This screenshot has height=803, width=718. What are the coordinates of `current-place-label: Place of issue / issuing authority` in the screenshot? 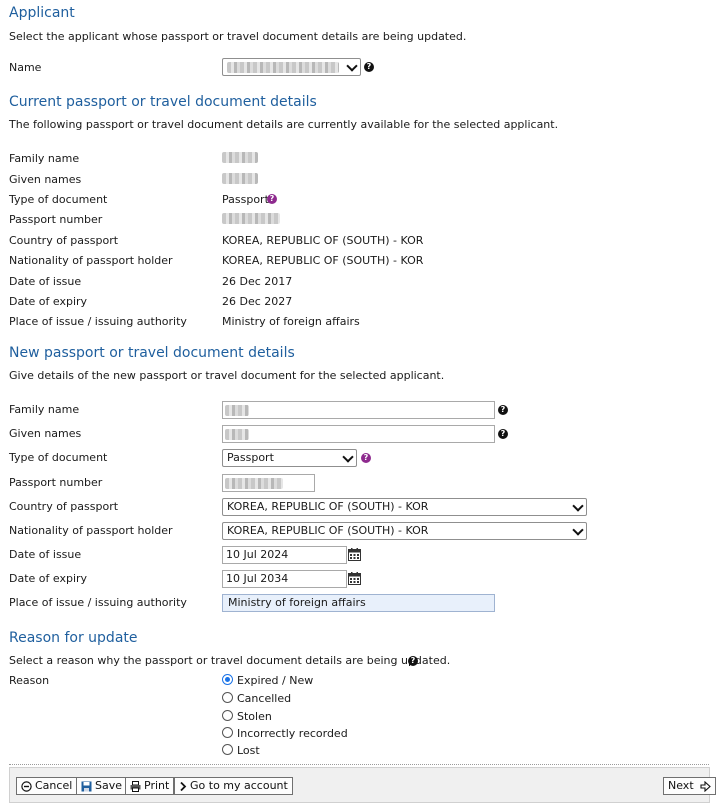 It's located at (98, 321).